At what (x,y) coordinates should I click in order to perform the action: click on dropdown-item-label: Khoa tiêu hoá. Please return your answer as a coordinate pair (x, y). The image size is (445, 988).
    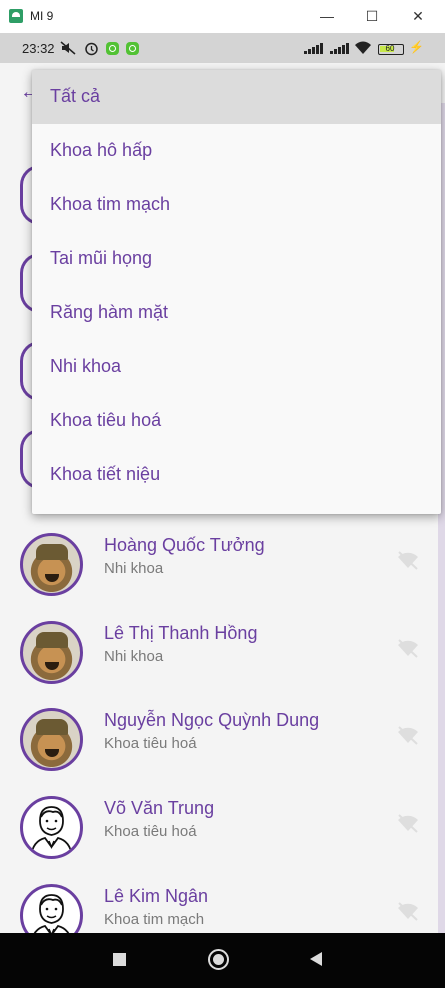
    Looking at the image, I should click on (106, 420).